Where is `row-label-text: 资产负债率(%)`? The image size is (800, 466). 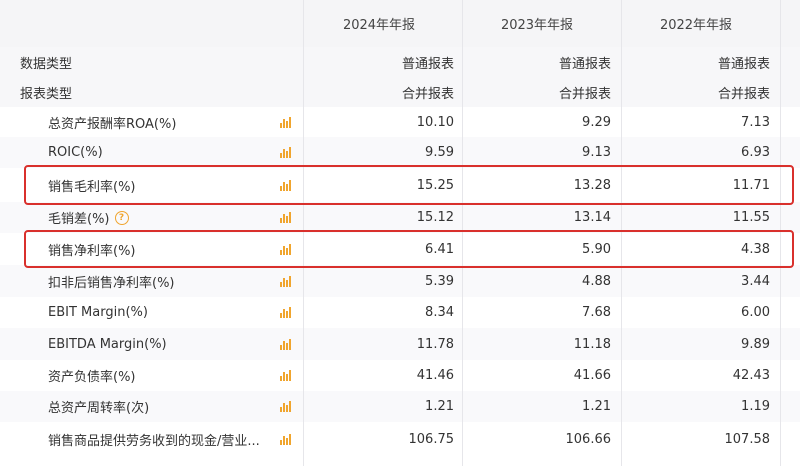
row-label-text: 资产负债率(%) is located at coordinates (92, 377).